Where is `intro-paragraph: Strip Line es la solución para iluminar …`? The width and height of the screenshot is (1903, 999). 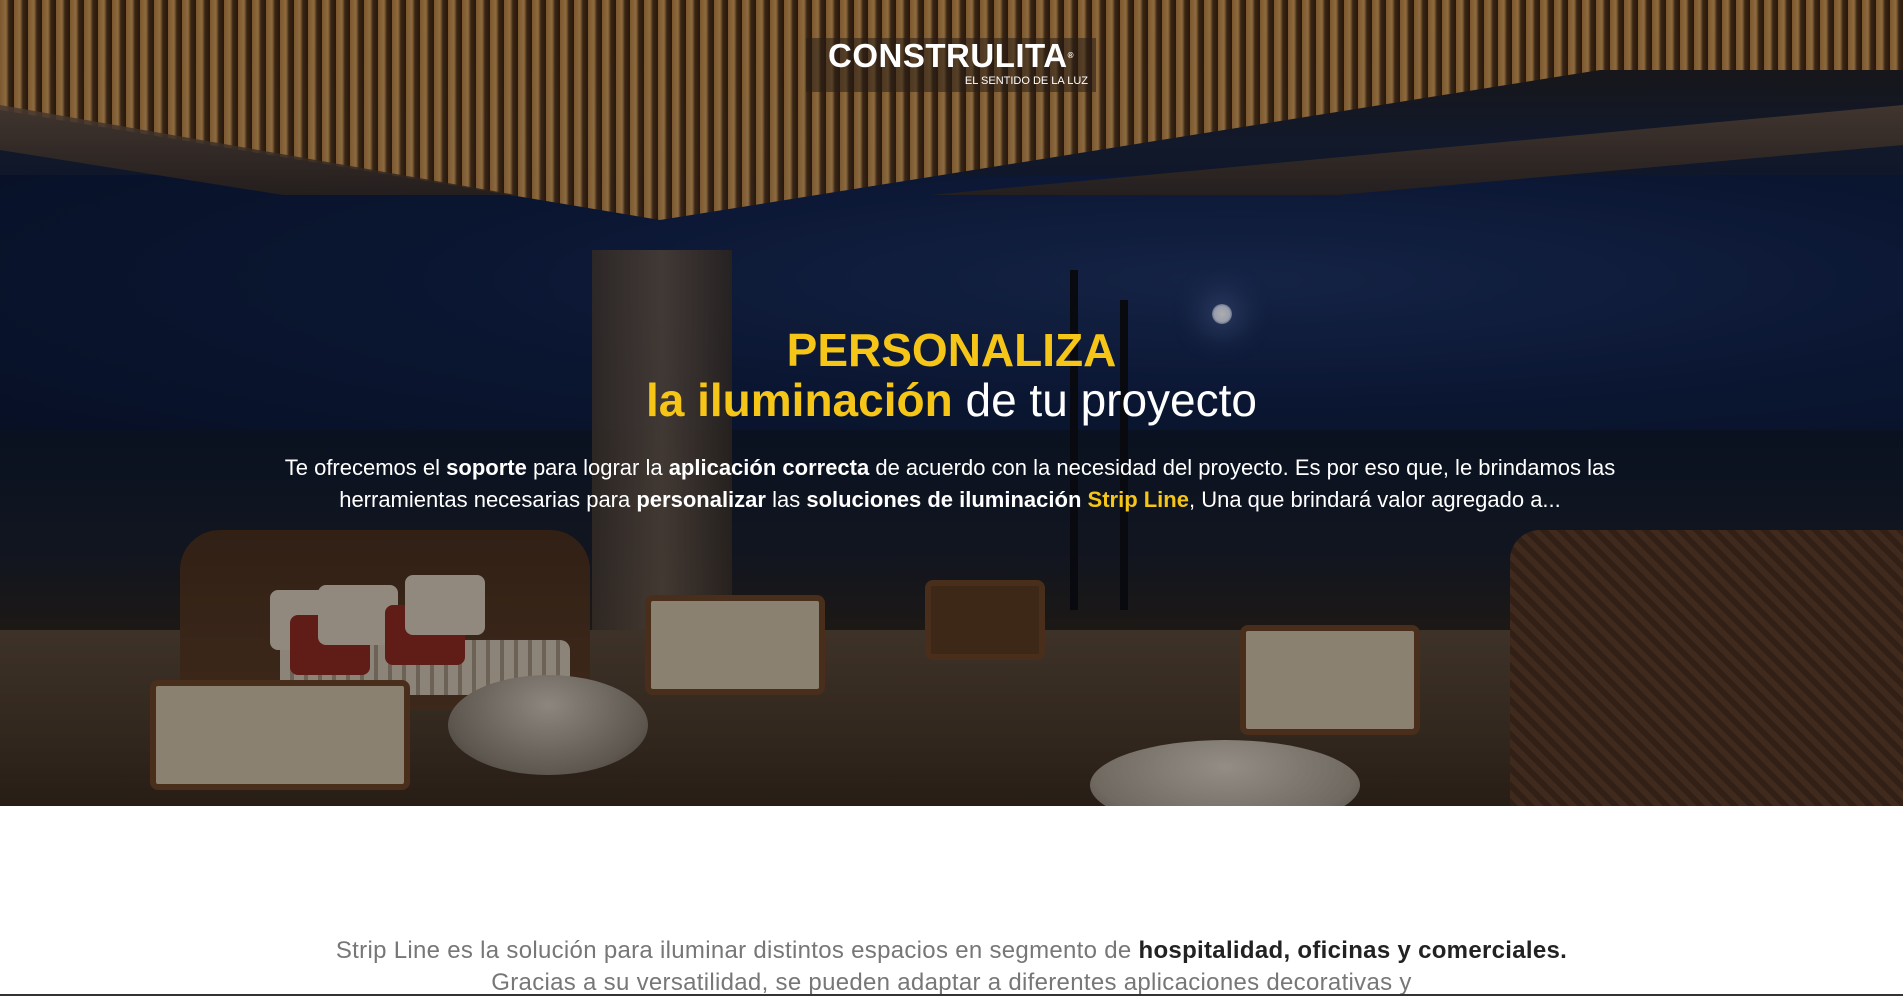 intro-paragraph: Strip Line es la solución para iluminar … is located at coordinates (951, 966).